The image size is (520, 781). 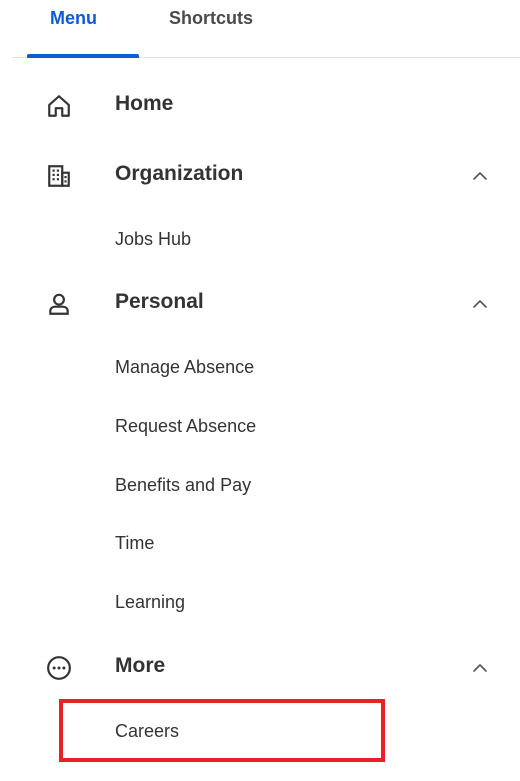 What do you see at coordinates (59, 176) in the screenshot?
I see `building-icon` at bounding box center [59, 176].